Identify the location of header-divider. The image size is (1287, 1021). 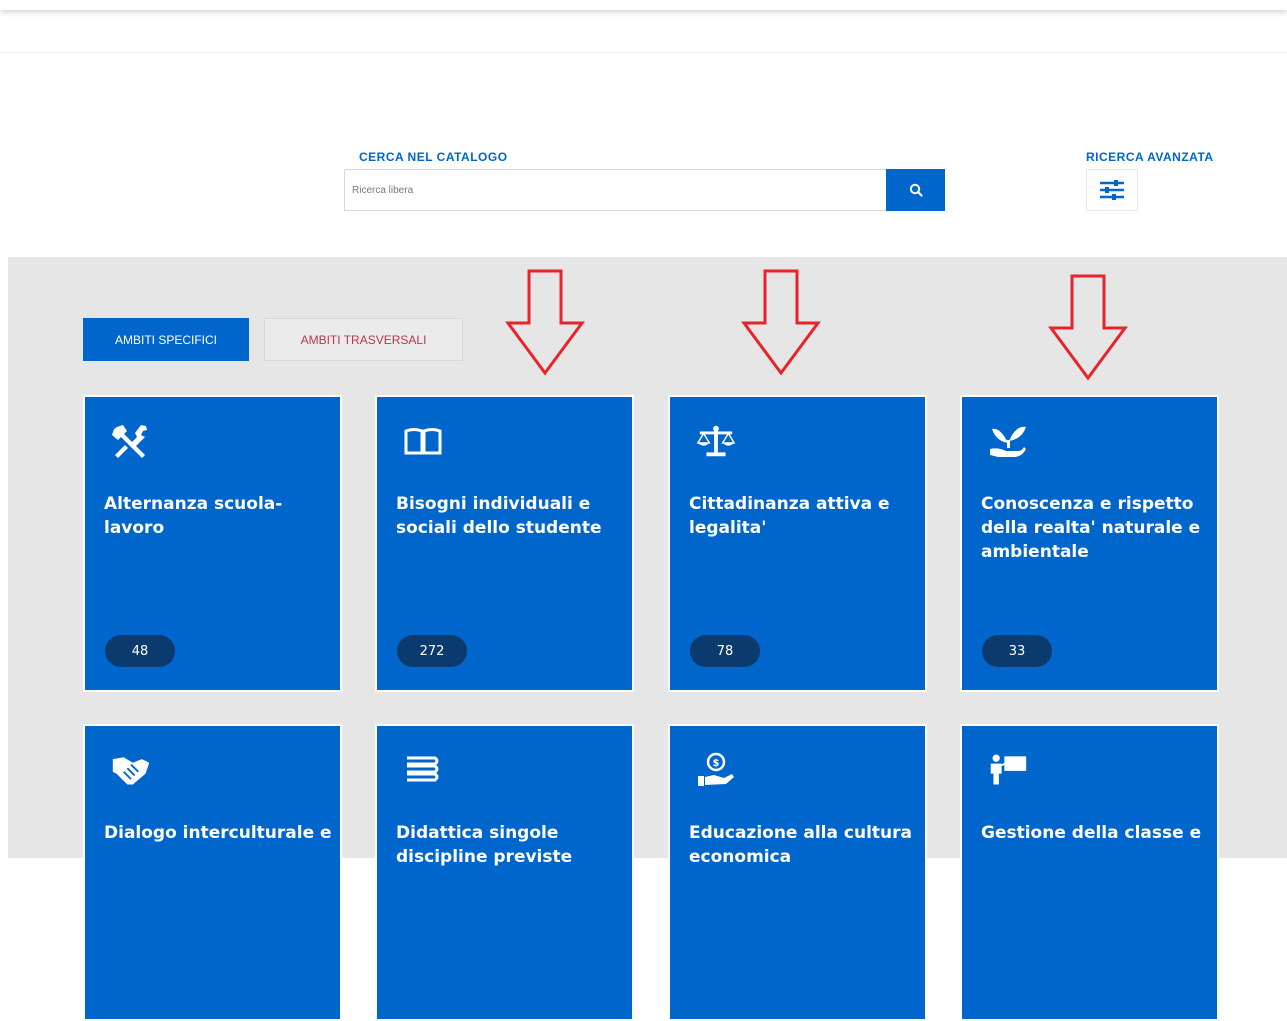
(643, 52).